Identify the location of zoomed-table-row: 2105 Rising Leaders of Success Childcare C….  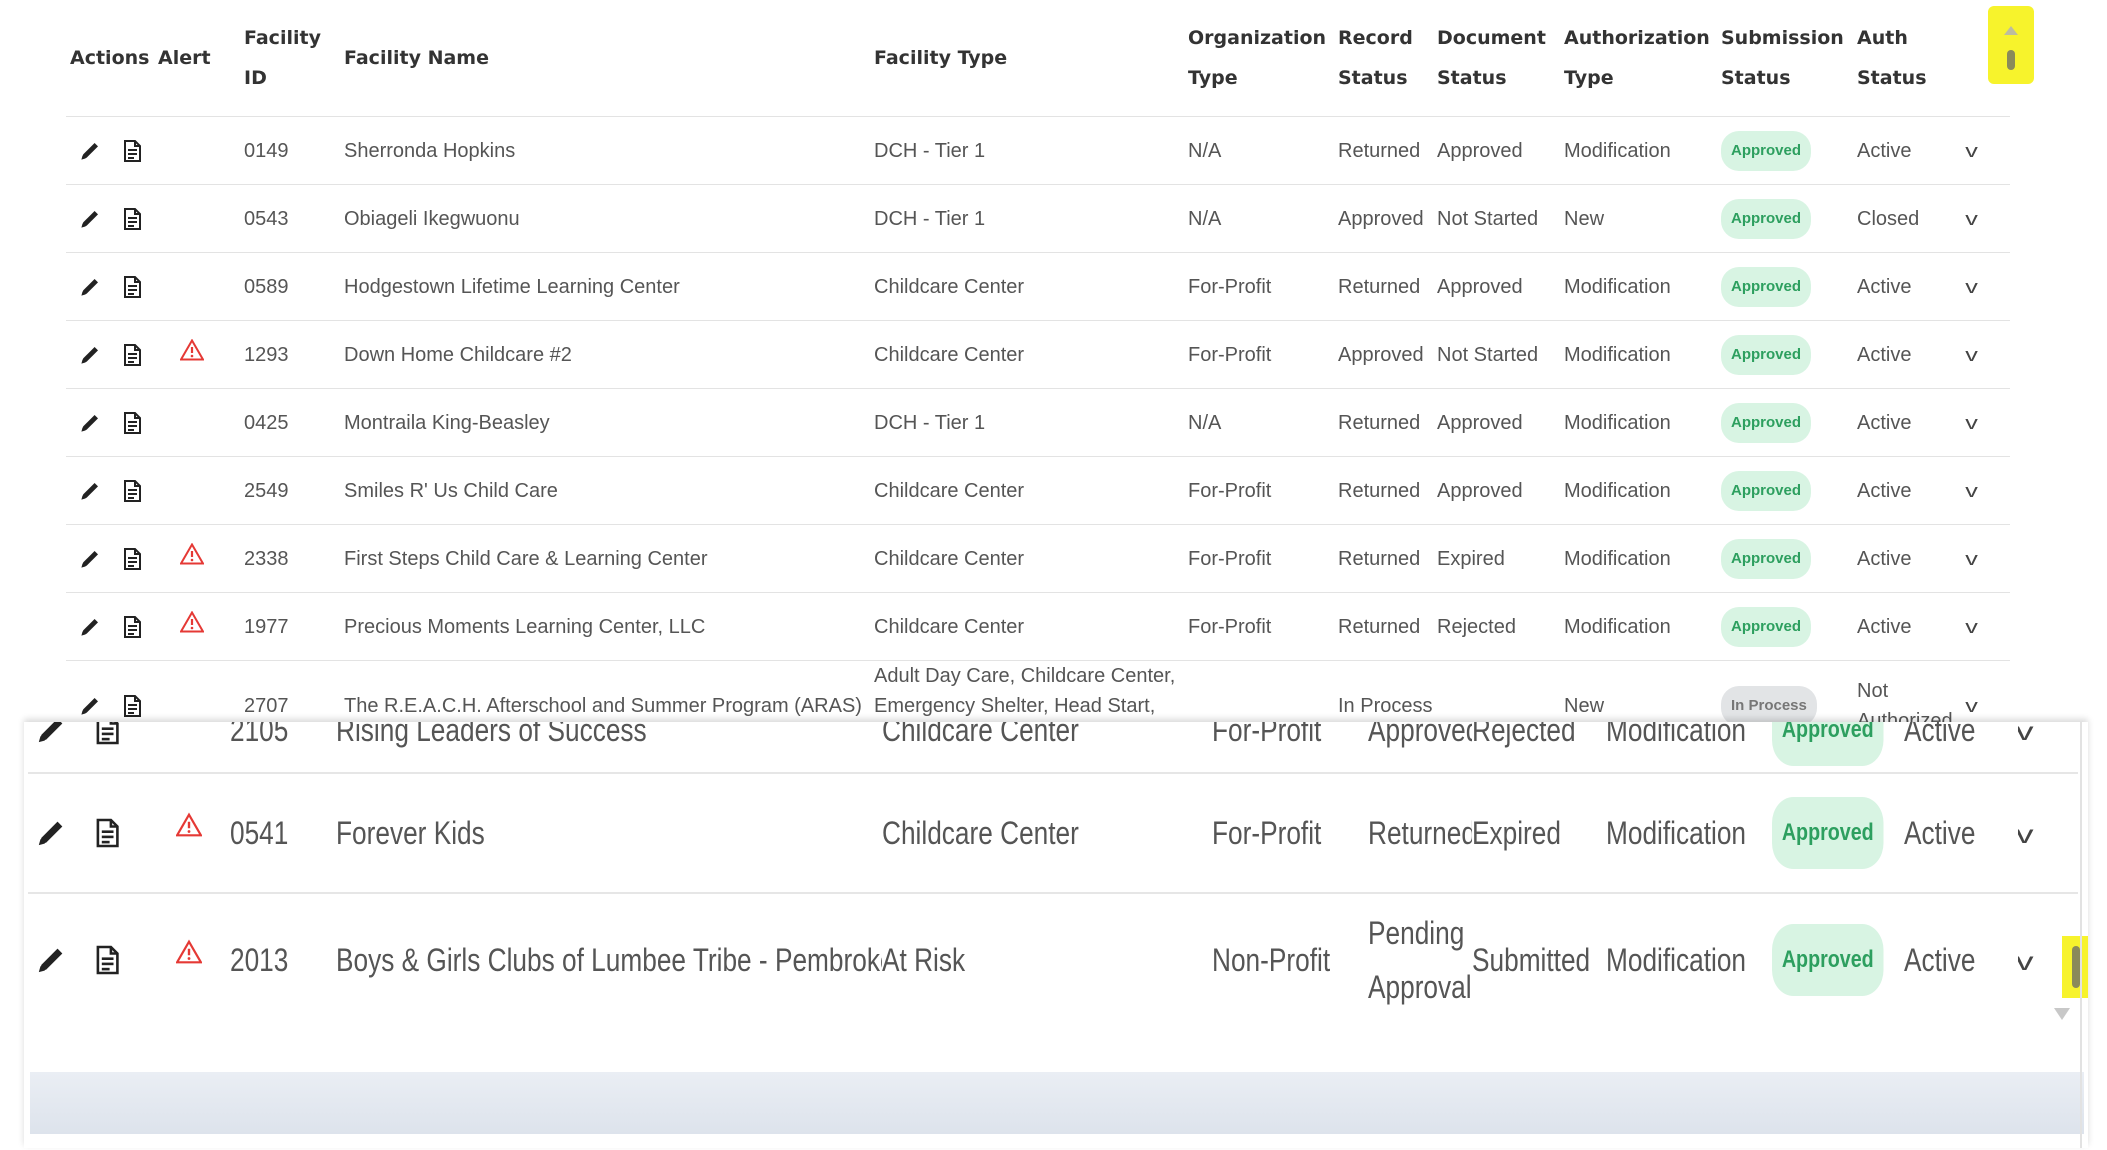
(1053, 748).